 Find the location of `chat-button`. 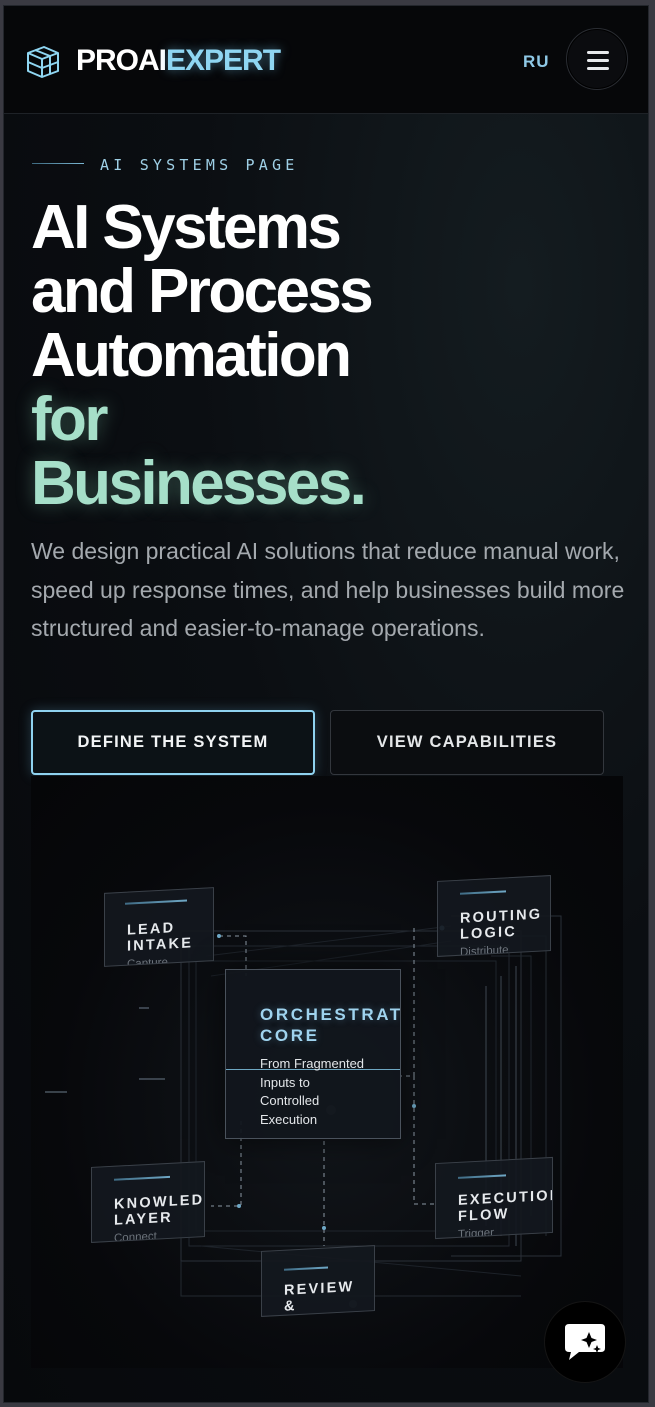

chat-button is located at coordinates (585, 1342).